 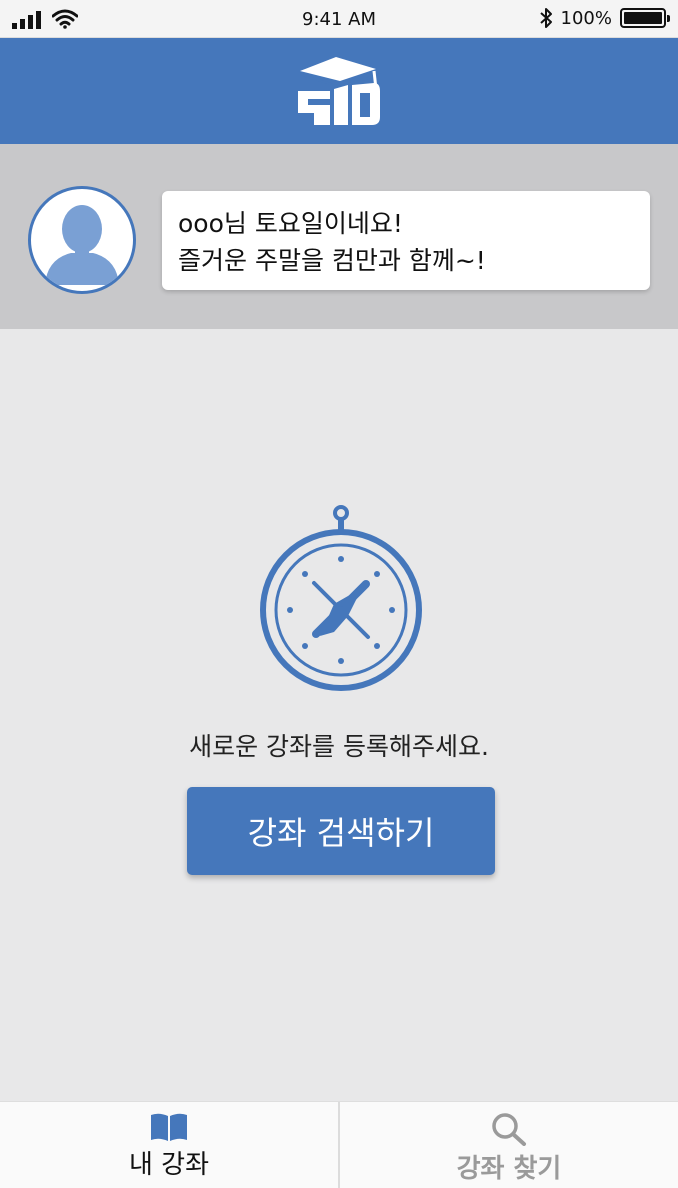 I want to click on avatar, so click(x=82, y=240).